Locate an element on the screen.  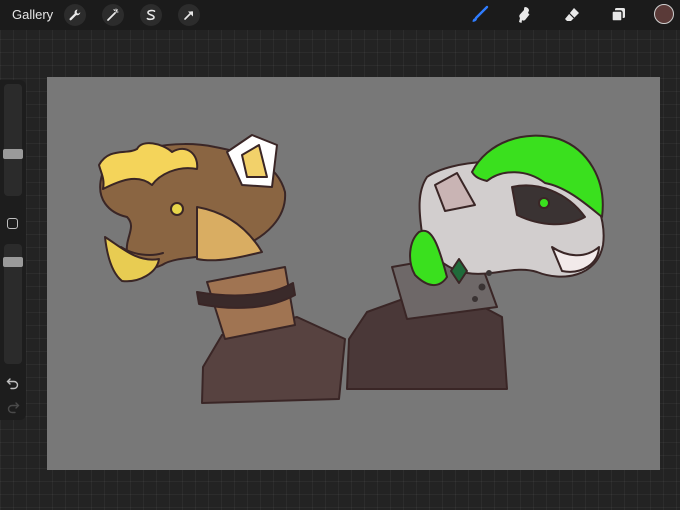
transform-button is located at coordinates (189, 15).